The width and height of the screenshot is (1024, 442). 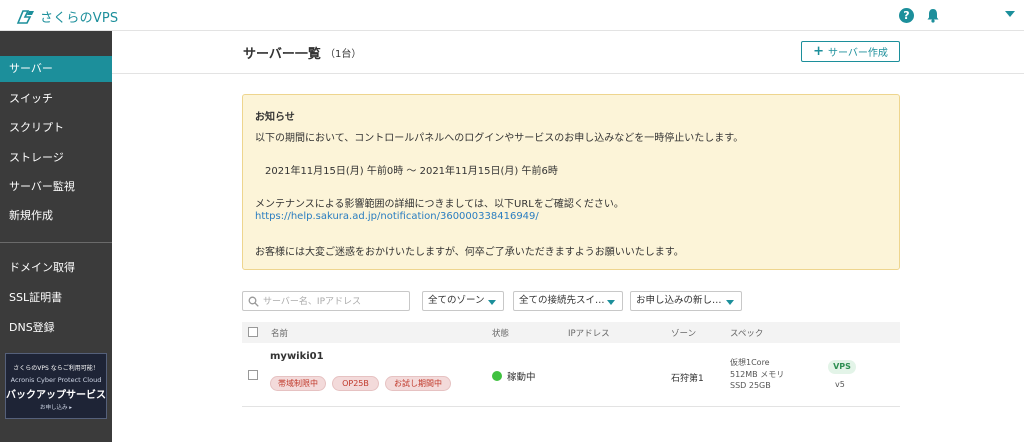 What do you see at coordinates (840, 384) in the screenshot?
I see `plan-version: v5` at bounding box center [840, 384].